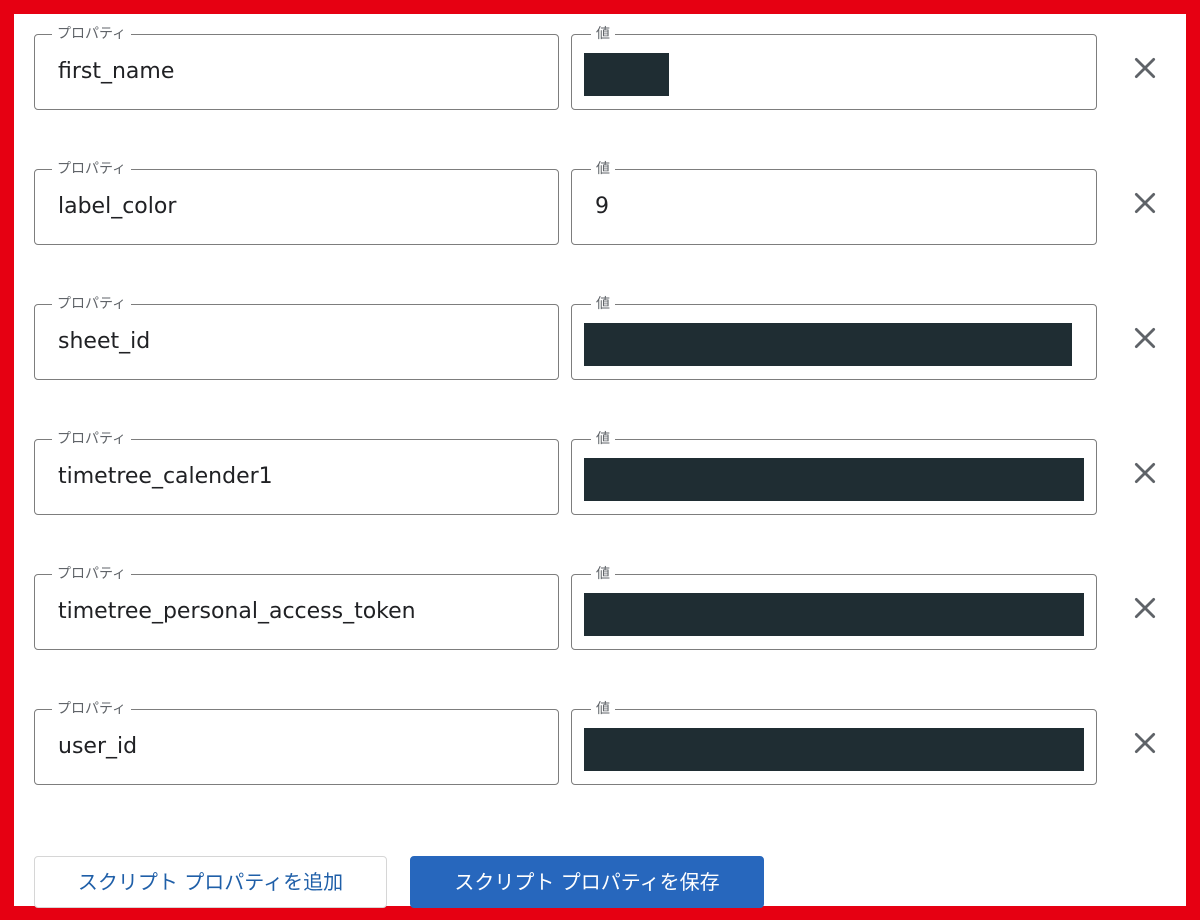 The image size is (1200, 920). What do you see at coordinates (296, 202) in the screenshot?
I see `property-name-field: プロパティ label_color` at bounding box center [296, 202].